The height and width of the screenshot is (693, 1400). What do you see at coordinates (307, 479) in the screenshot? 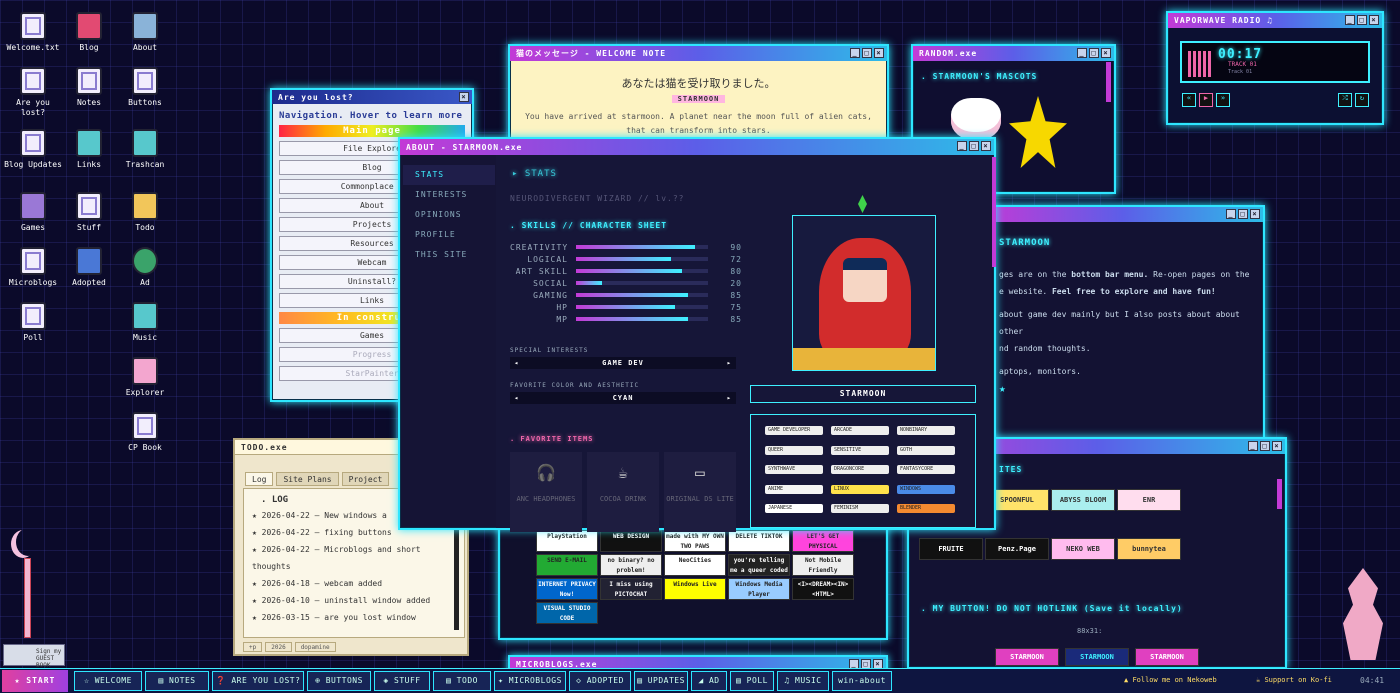
I see `todo-tab: Site Plans` at bounding box center [307, 479].